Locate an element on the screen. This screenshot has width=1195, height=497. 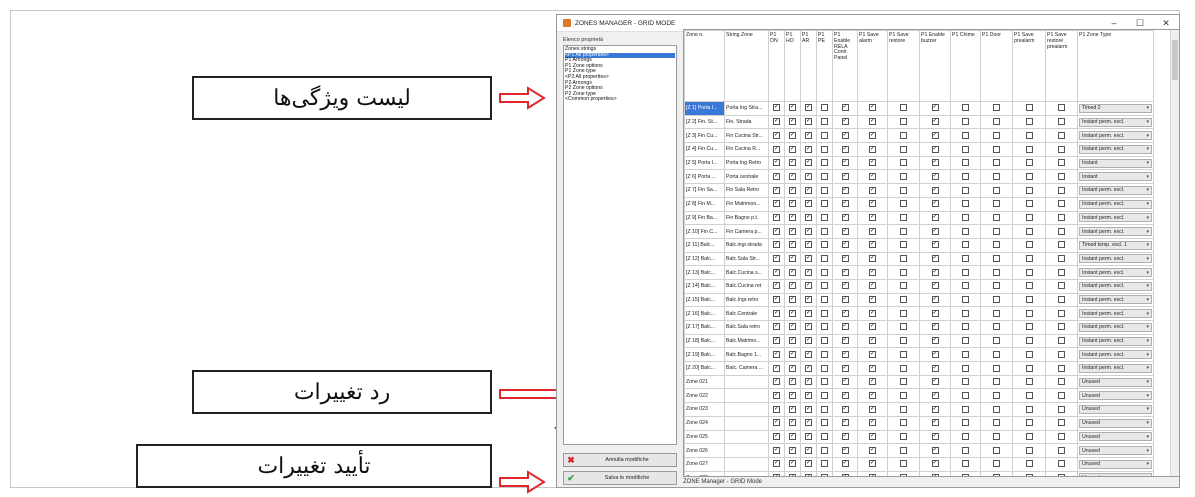
zone-string-cell: Fin Bagno p.t. is located at coordinates (746, 218).